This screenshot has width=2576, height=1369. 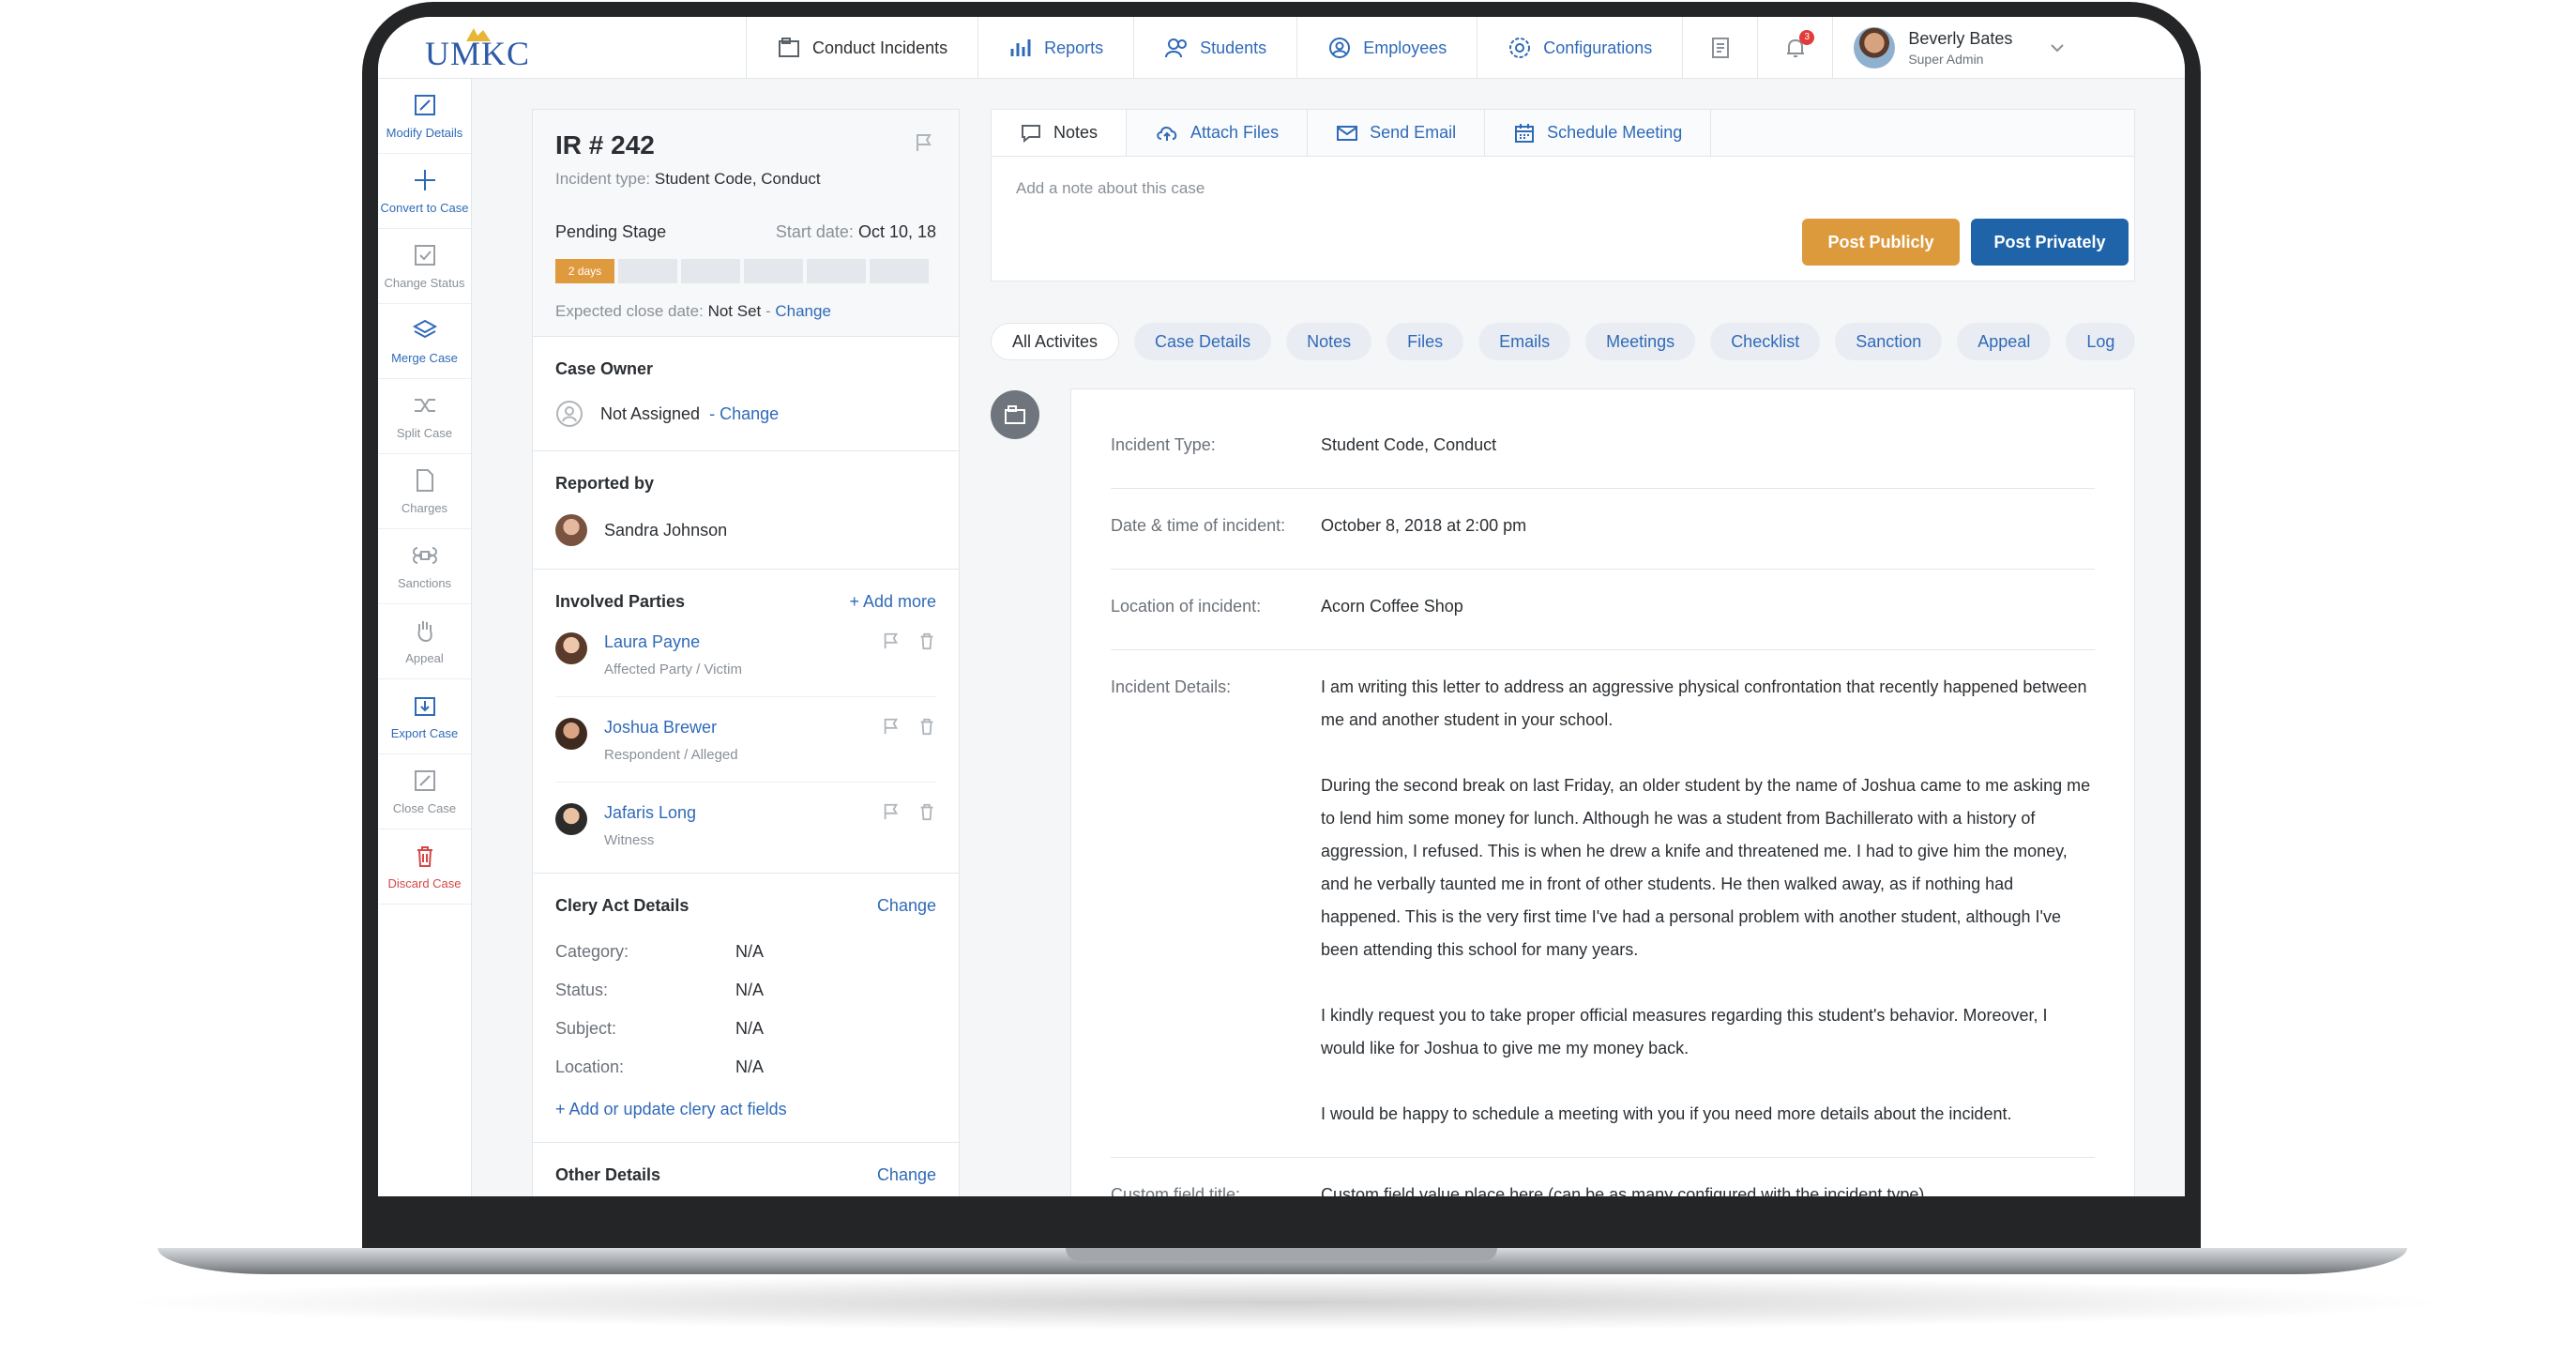 What do you see at coordinates (424, 808) in the screenshot?
I see `rail-label: Close Case` at bounding box center [424, 808].